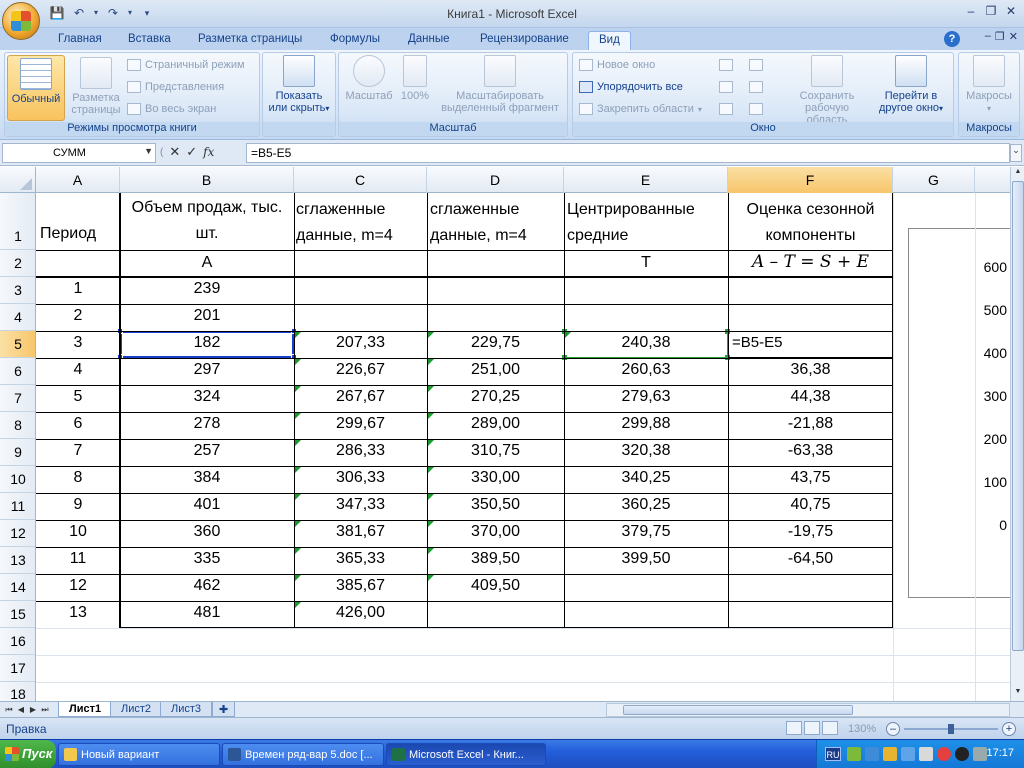  I want to click on cell-d6: 251,00, so click(495, 370).